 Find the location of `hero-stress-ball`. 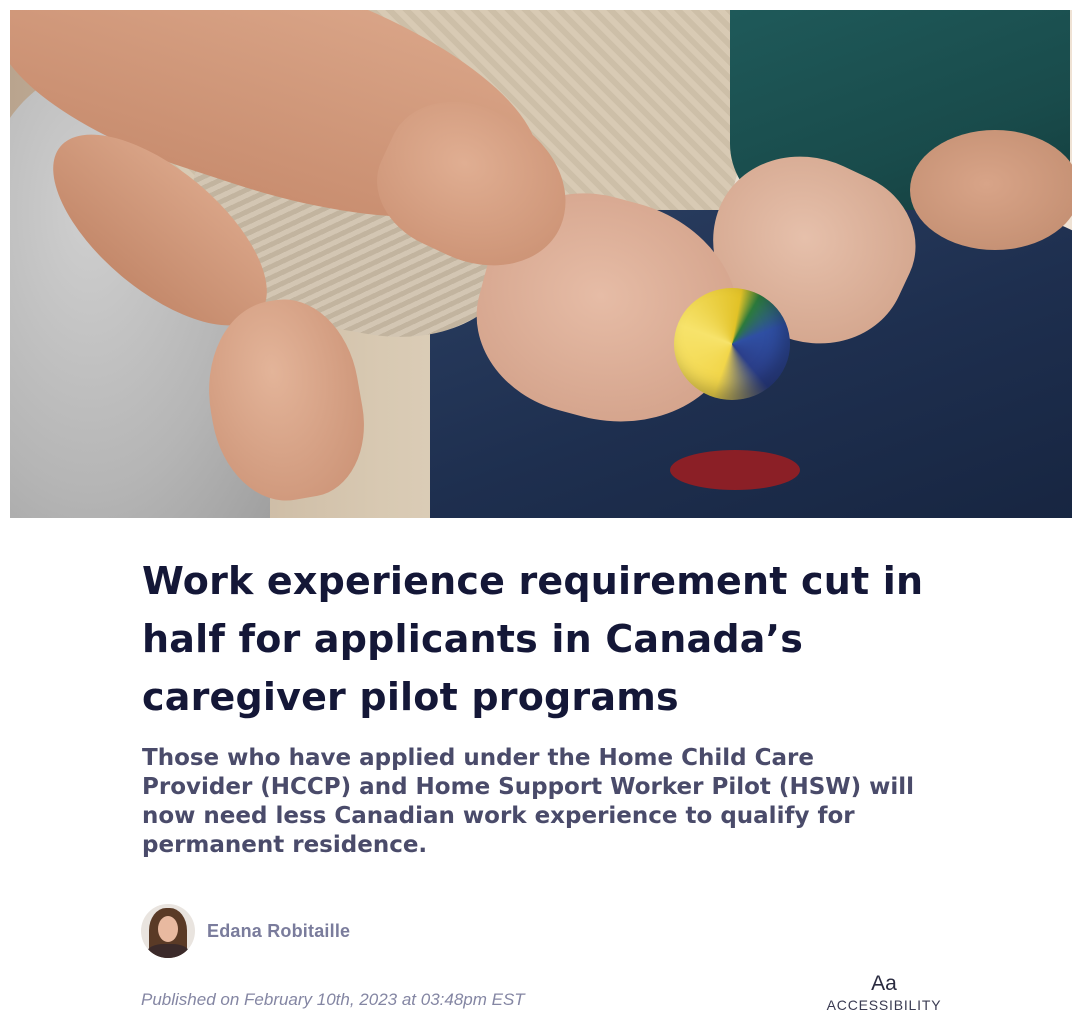

hero-stress-ball is located at coordinates (732, 344).